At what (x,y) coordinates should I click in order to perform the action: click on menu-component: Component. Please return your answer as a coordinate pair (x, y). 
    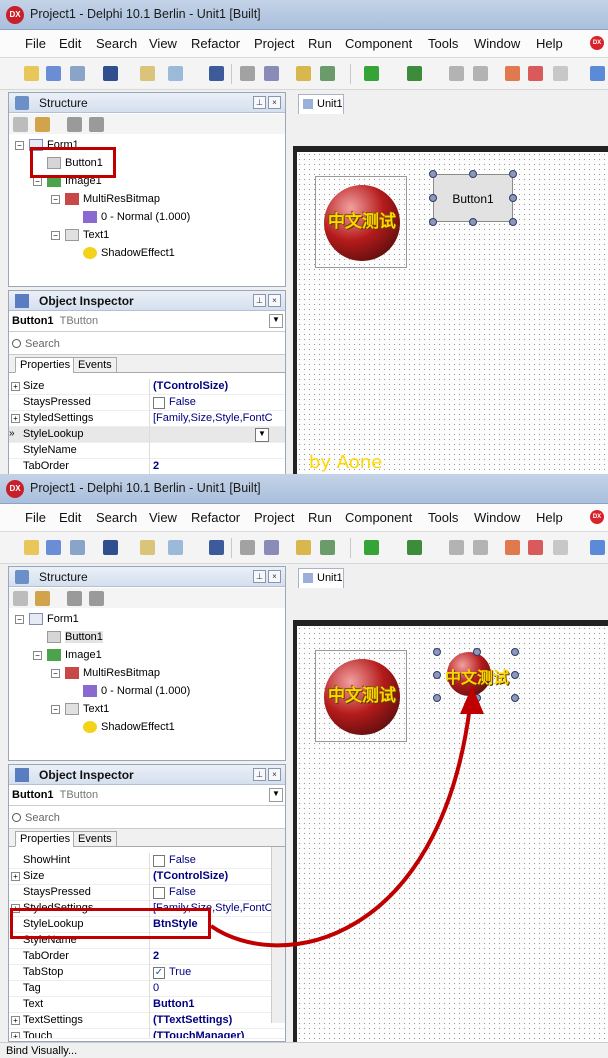
    Looking at the image, I should click on (378, 43).